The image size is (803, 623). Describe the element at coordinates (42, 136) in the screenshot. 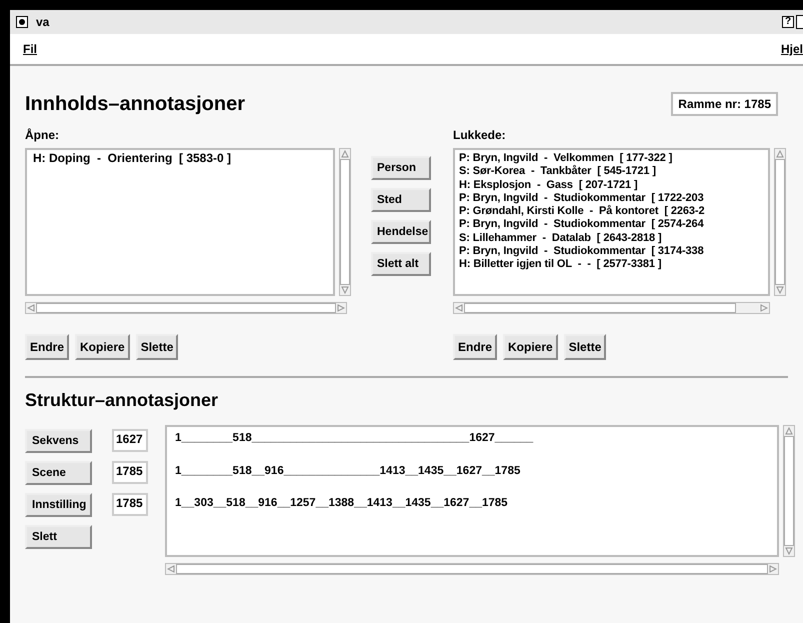

I see `list-label: Åpne:` at that location.